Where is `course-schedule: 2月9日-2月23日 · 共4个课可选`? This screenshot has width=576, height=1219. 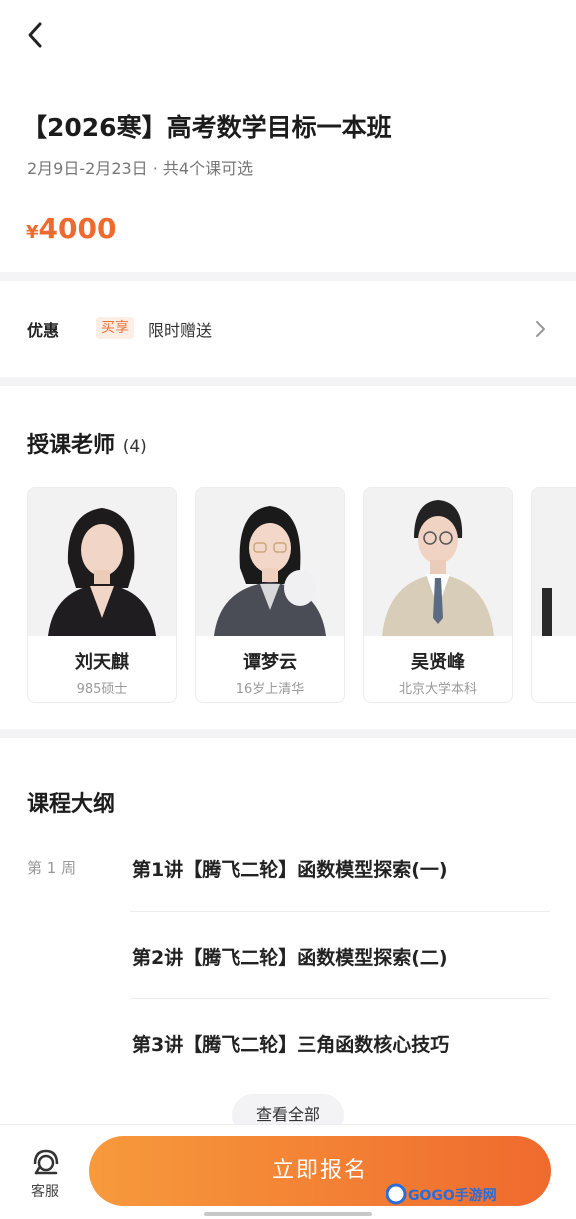
course-schedule: 2月9日-2月23日 · 共4个课可选 is located at coordinates (140, 168).